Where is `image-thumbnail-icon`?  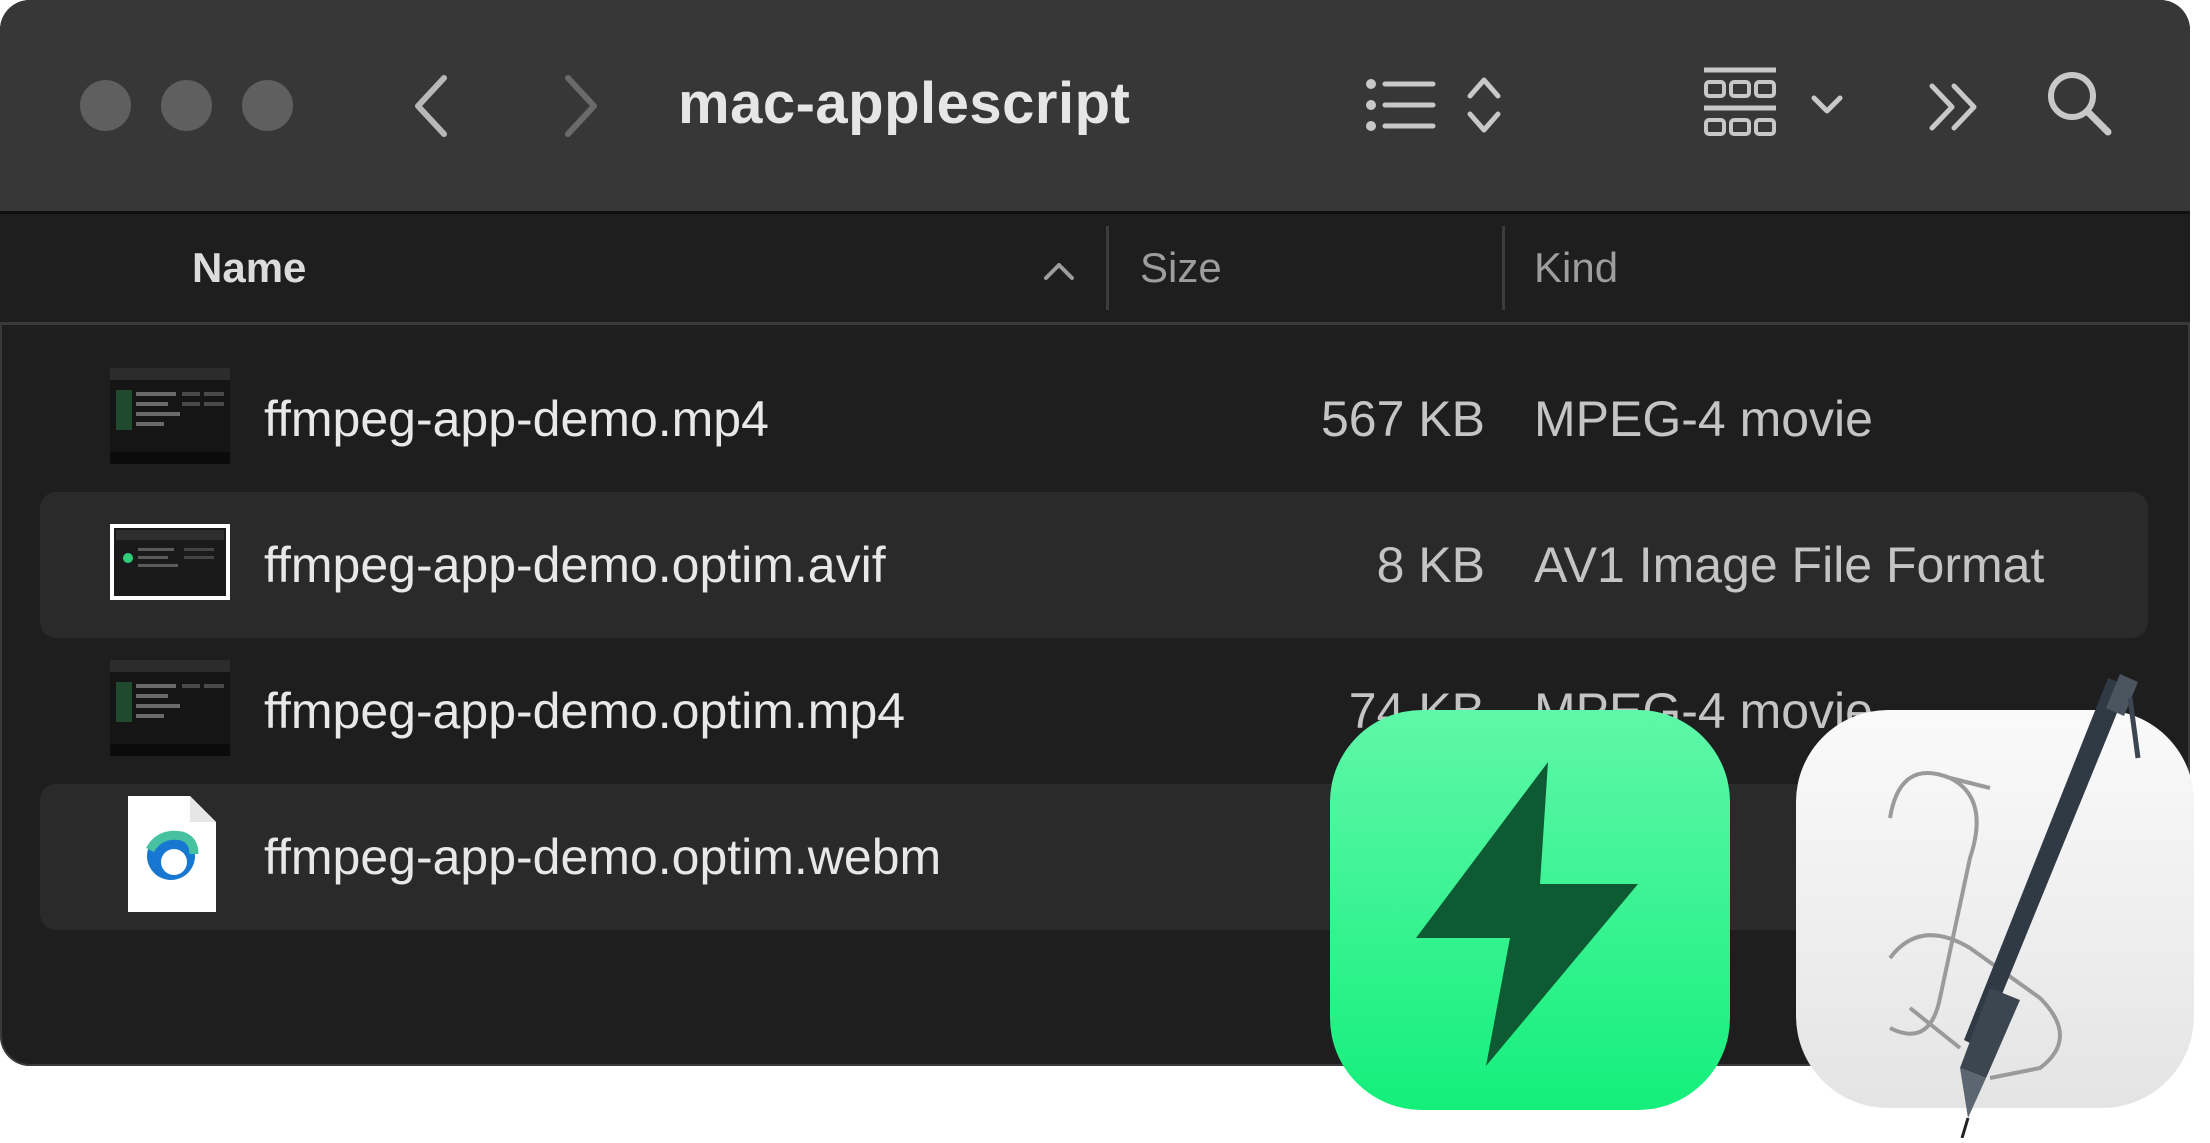
image-thumbnail-icon is located at coordinates (170, 562).